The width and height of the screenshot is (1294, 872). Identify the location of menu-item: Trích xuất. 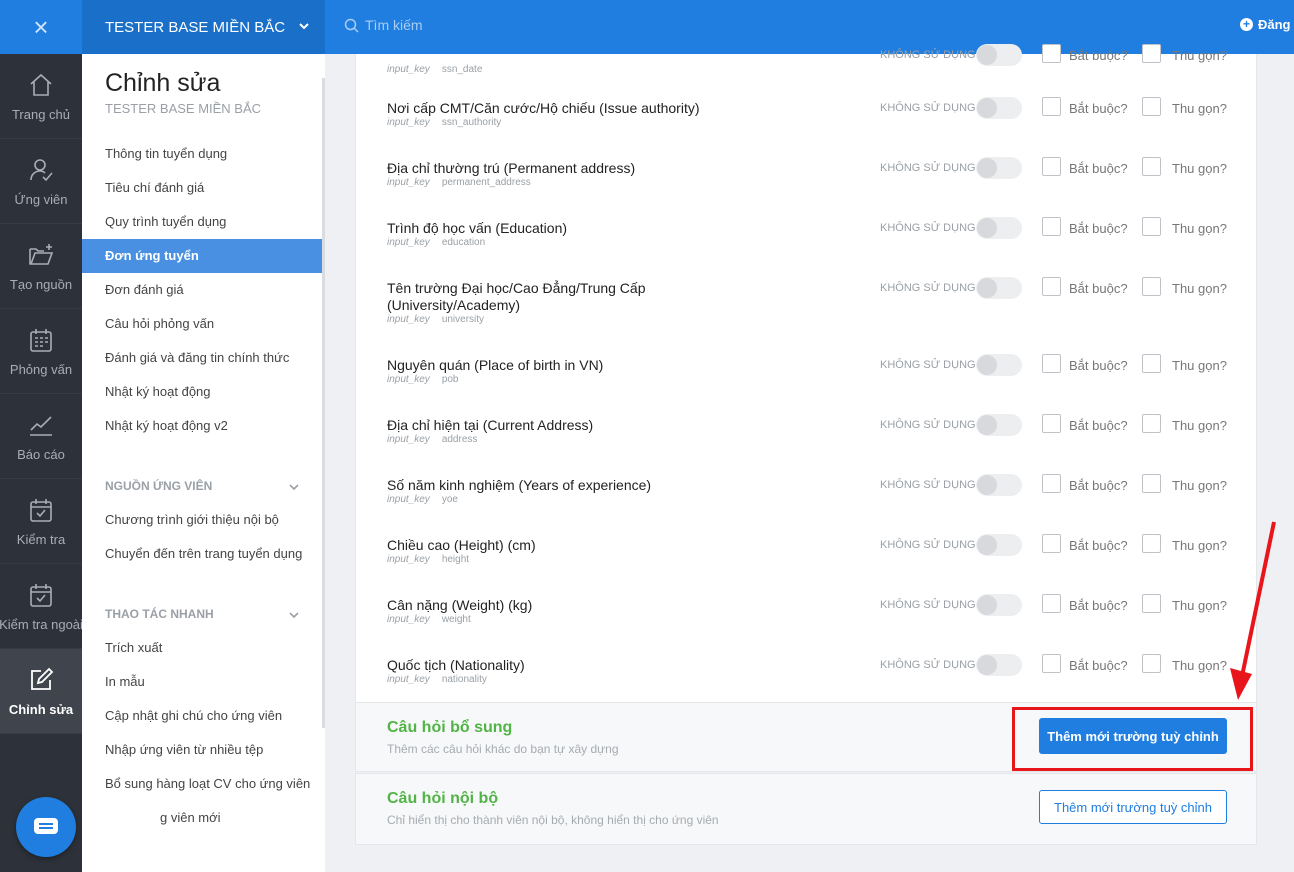
(202, 648).